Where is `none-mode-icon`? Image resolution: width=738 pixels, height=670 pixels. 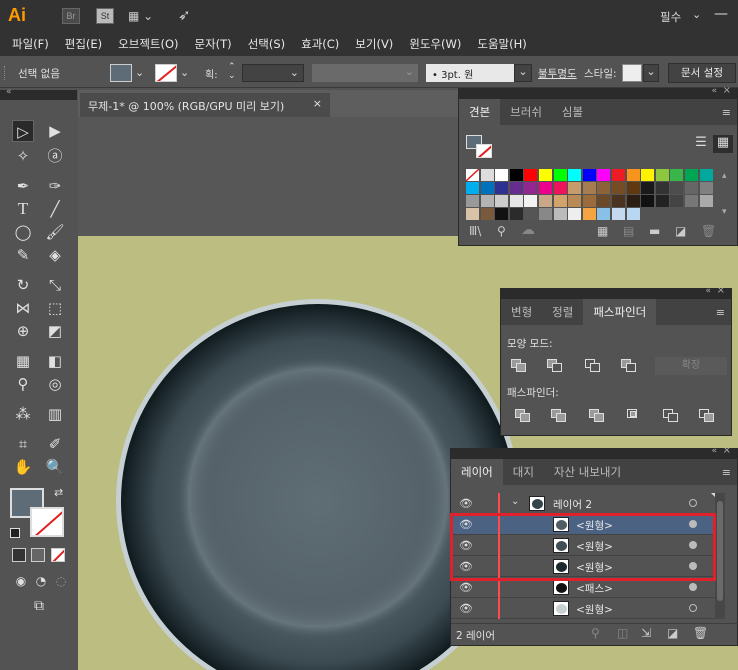
none-mode-icon is located at coordinates (58, 555).